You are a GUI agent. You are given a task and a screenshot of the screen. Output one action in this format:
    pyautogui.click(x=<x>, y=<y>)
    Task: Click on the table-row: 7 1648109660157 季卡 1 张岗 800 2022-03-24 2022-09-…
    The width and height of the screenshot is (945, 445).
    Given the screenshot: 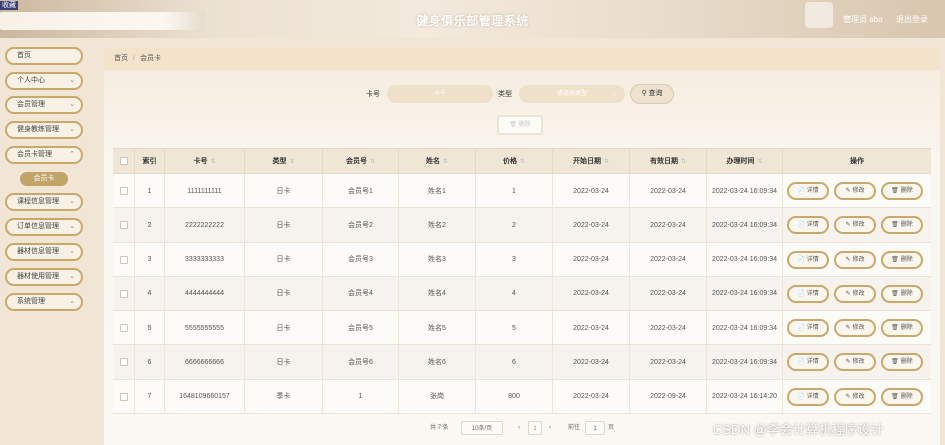 What is the action you would take?
    pyautogui.click(x=522, y=397)
    